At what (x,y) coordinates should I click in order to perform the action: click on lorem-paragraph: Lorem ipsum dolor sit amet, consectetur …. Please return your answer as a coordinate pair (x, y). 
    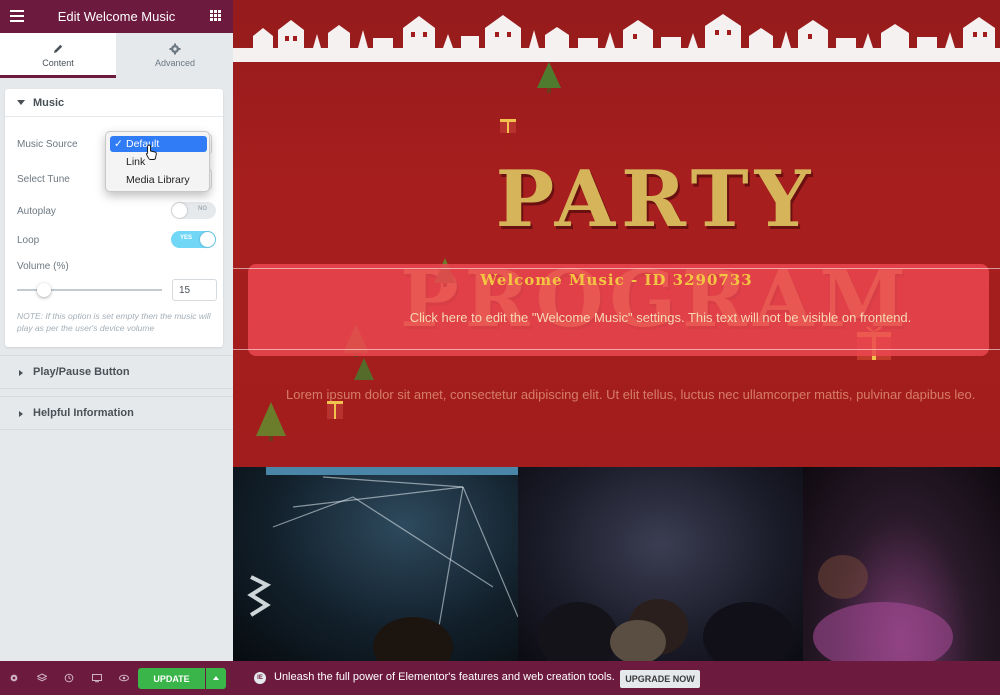
    Looking at the image, I should click on (631, 394).